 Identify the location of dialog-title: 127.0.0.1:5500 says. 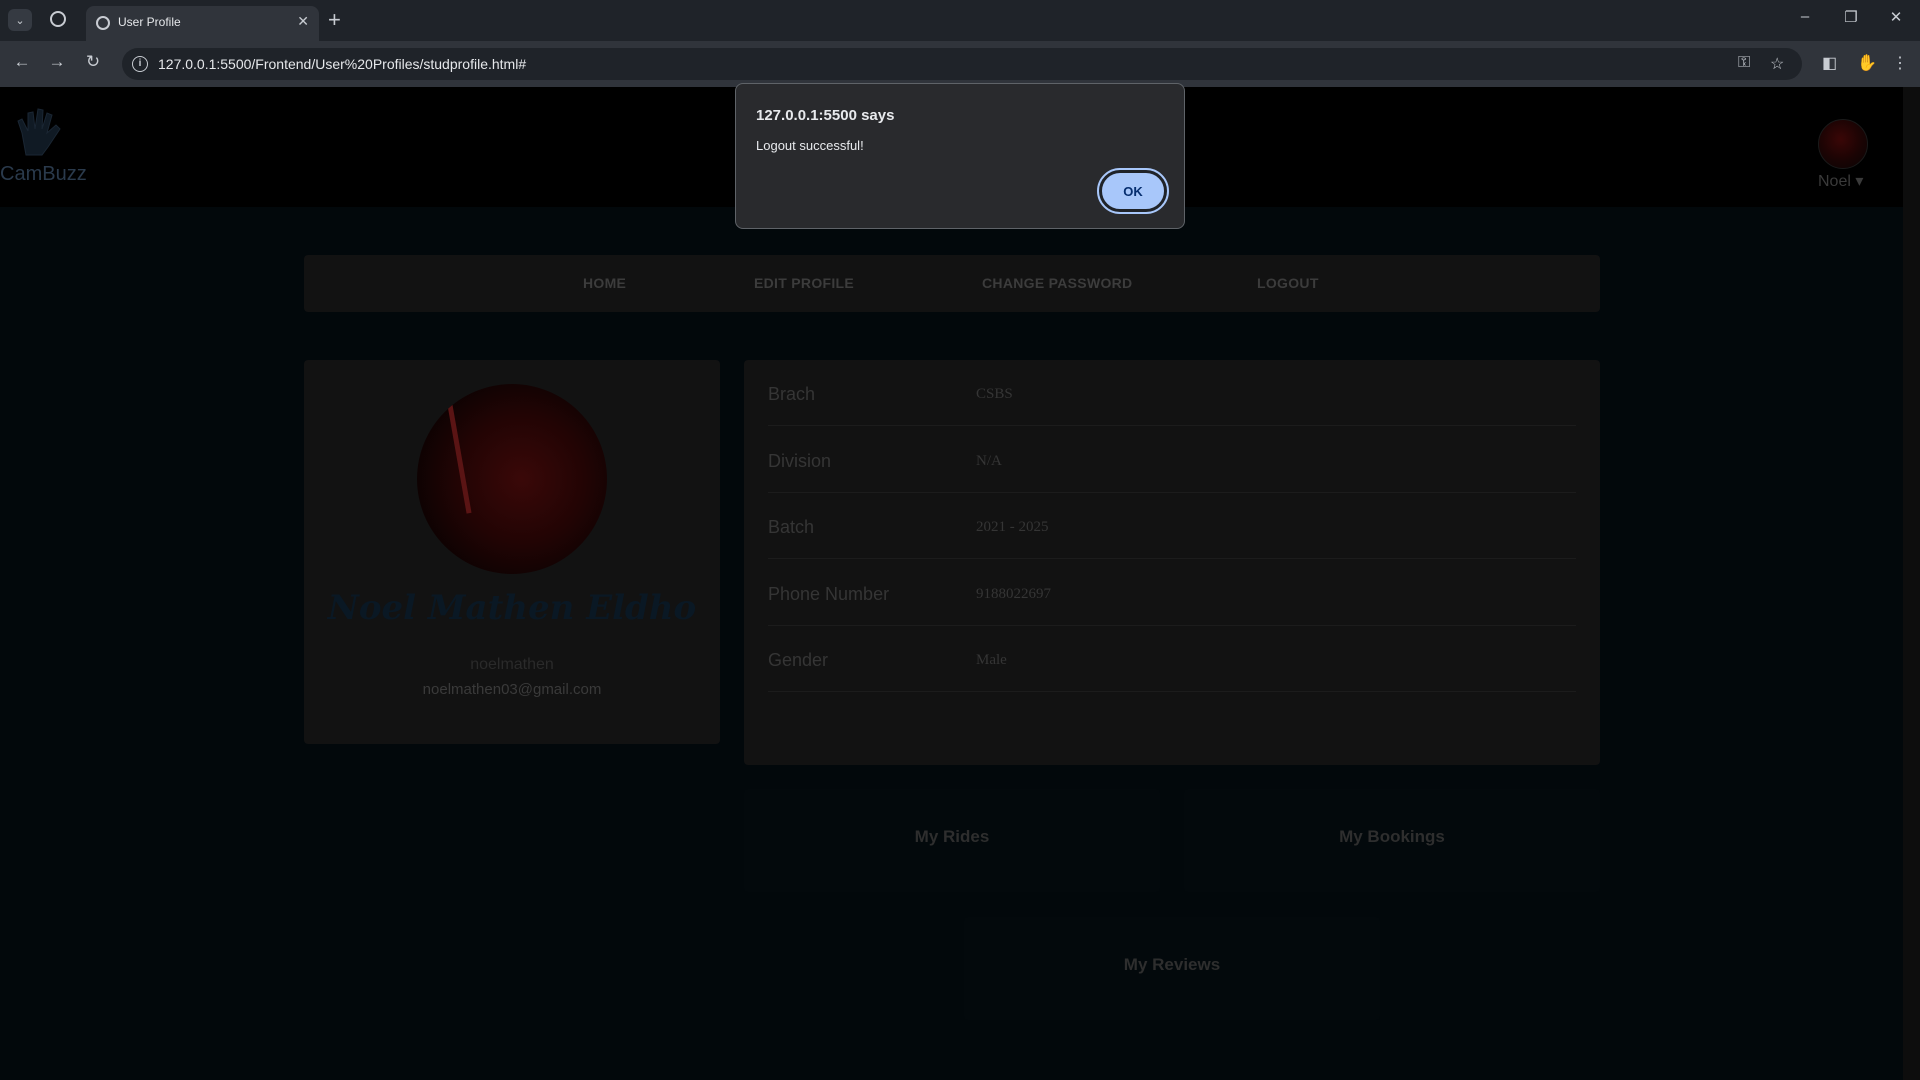
(825, 115).